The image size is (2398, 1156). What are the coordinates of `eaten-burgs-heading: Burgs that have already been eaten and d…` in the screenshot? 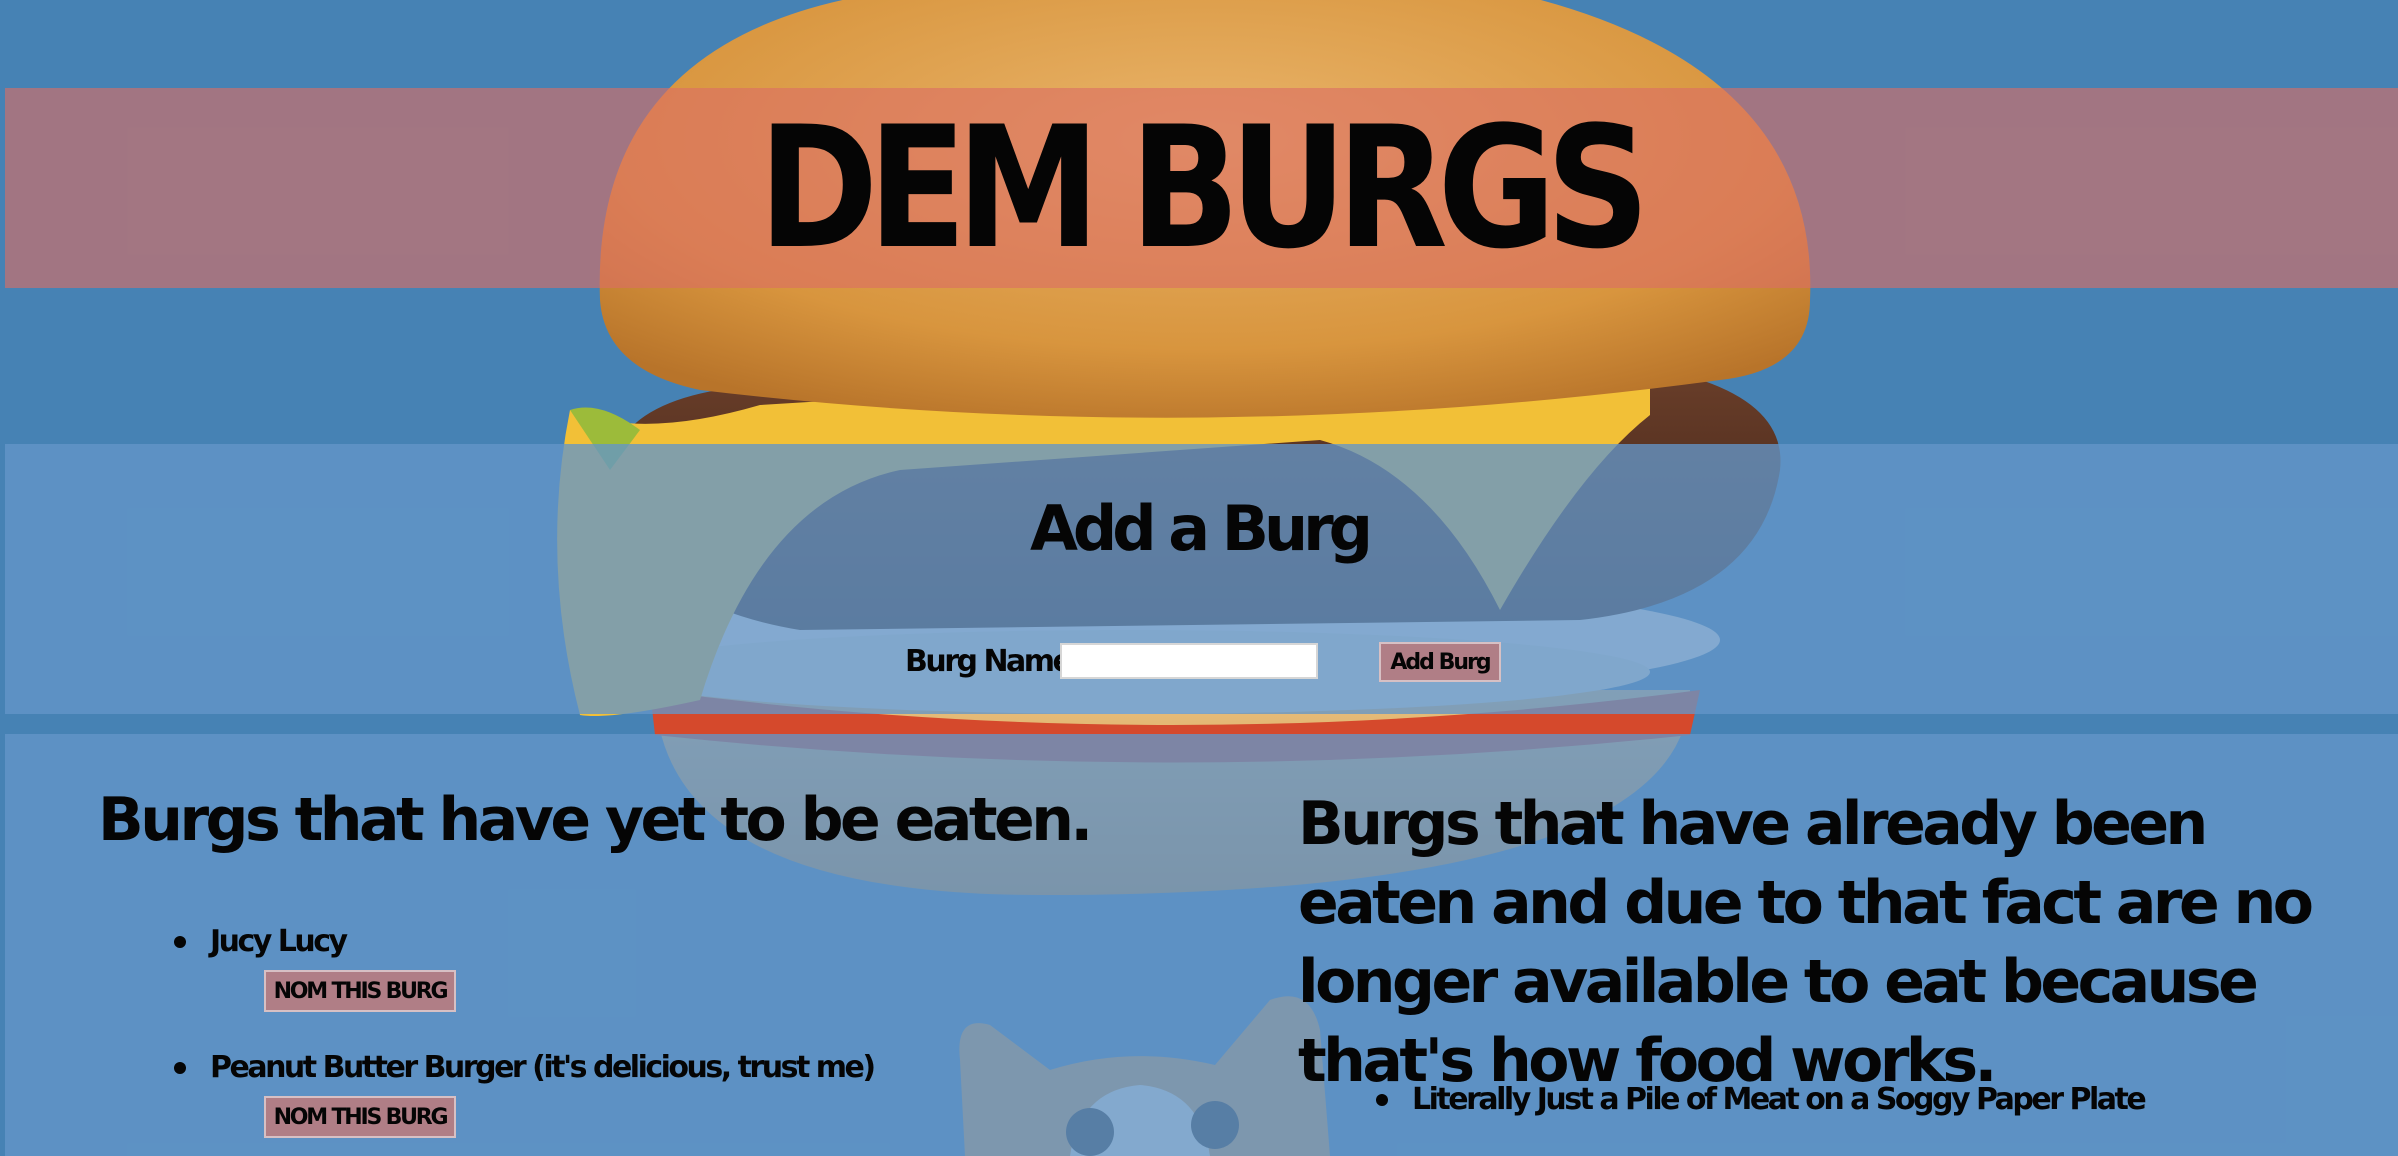 It's located at (1806, 942).